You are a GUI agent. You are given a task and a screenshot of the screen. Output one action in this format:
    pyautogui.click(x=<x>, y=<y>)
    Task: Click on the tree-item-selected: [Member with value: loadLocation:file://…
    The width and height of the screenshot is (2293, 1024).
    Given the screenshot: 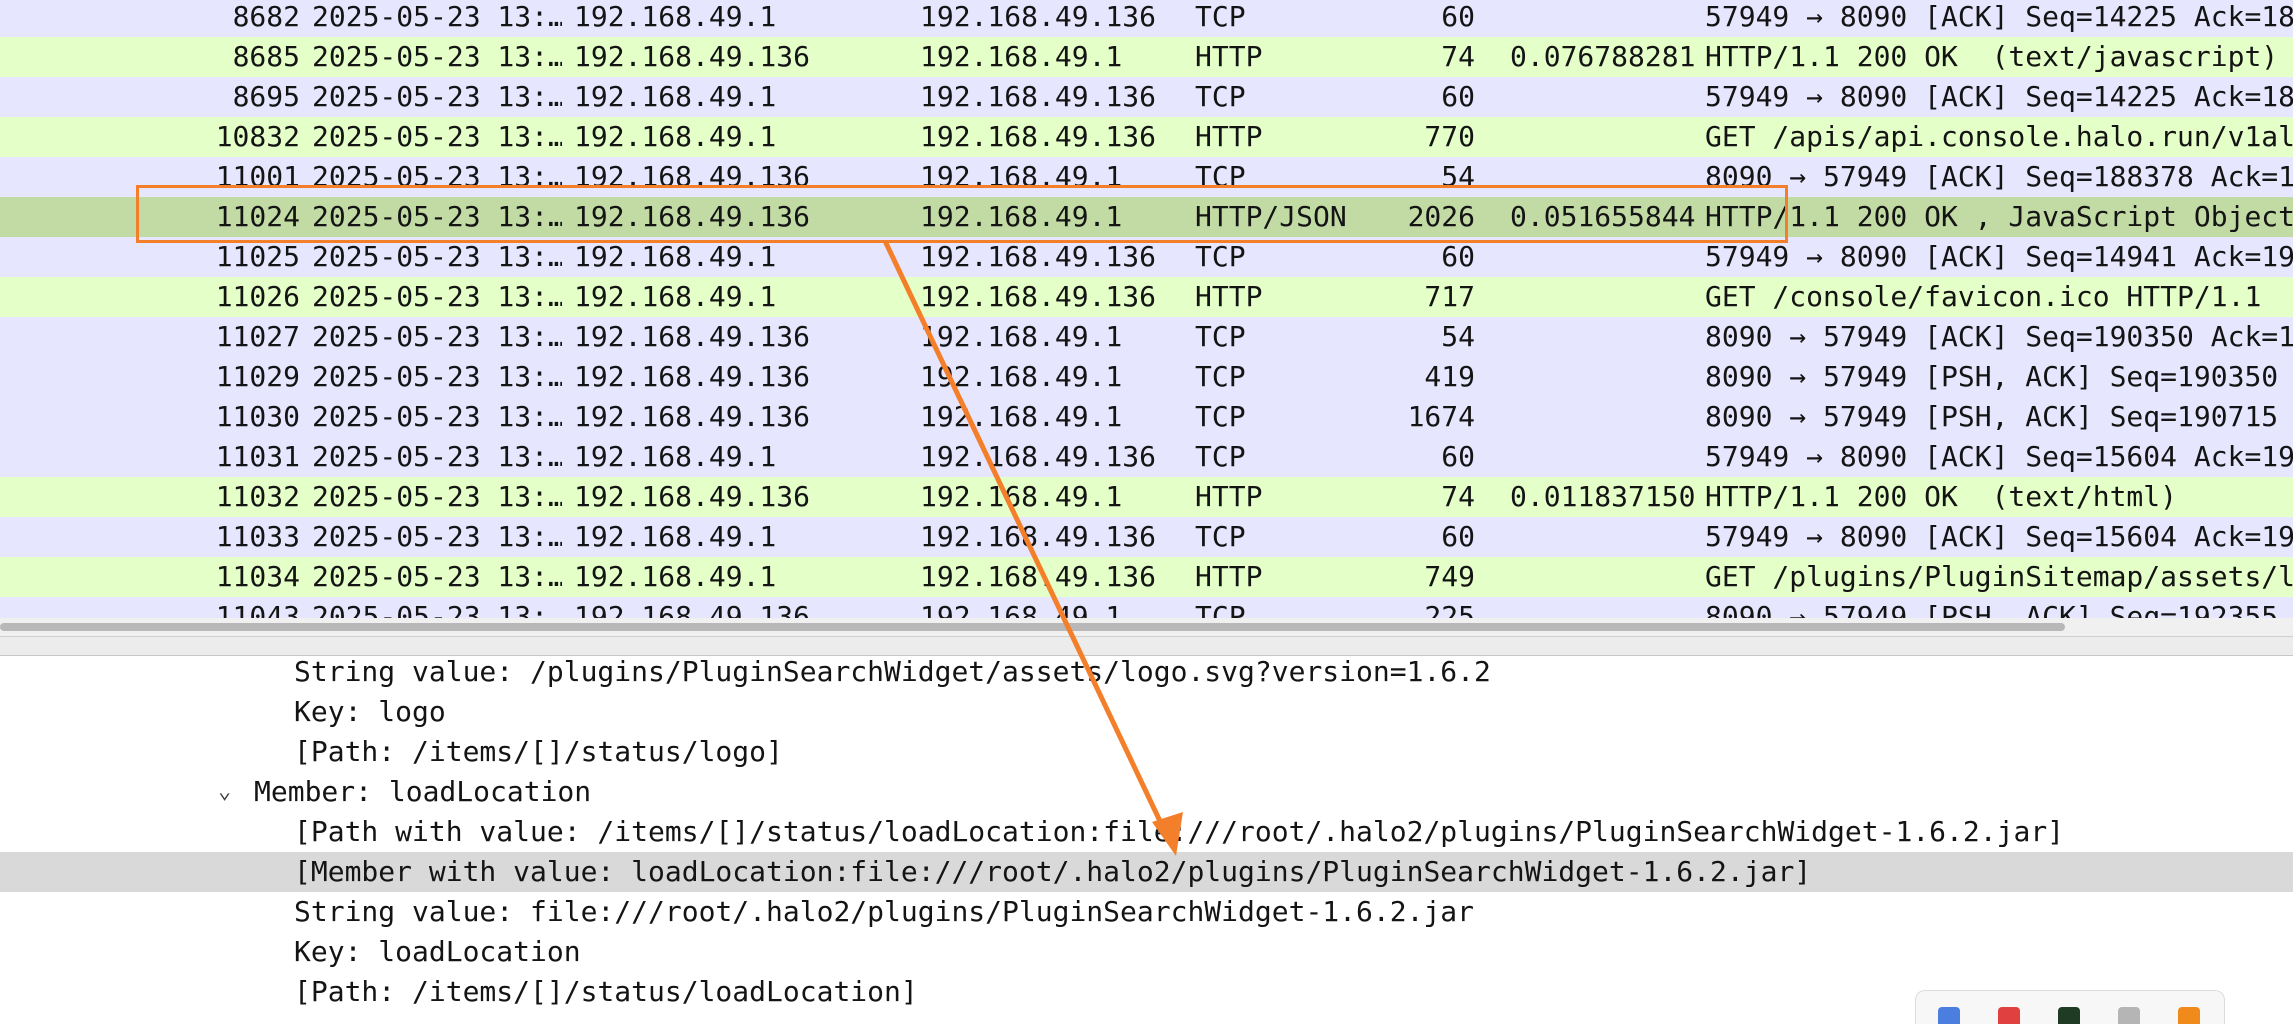 What is the action you would take?
    pyautogui.click(x=1146, y=872)
    